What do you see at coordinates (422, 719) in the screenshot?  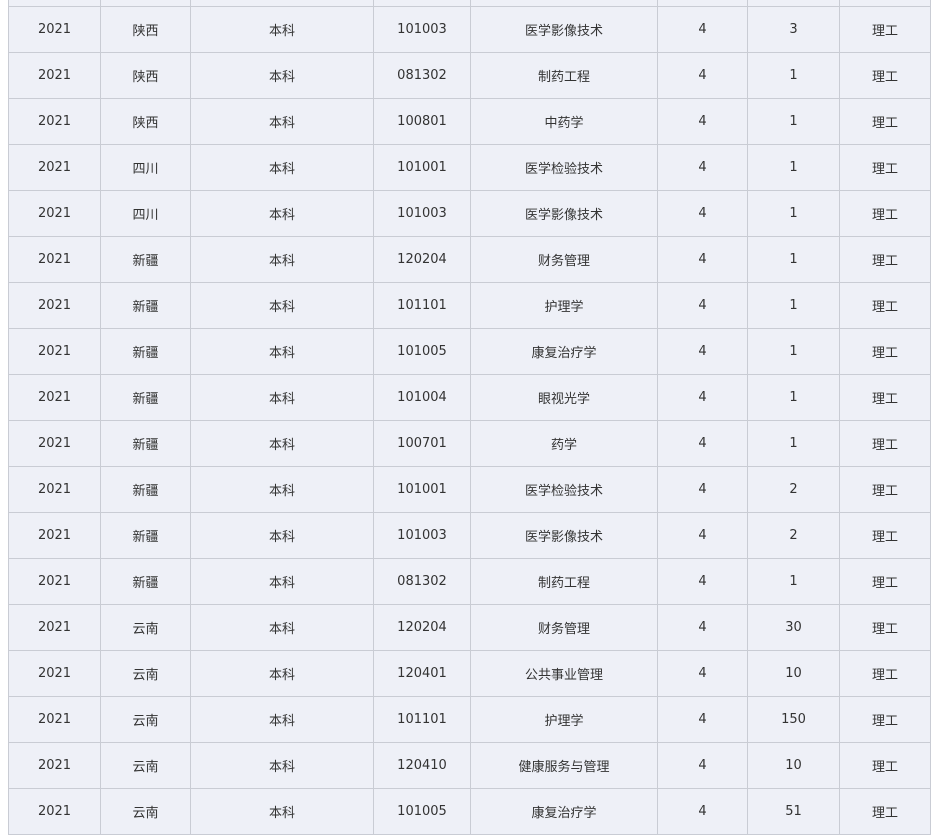 I see `cell-major-code: 101101` at bounding box center [422, 719].